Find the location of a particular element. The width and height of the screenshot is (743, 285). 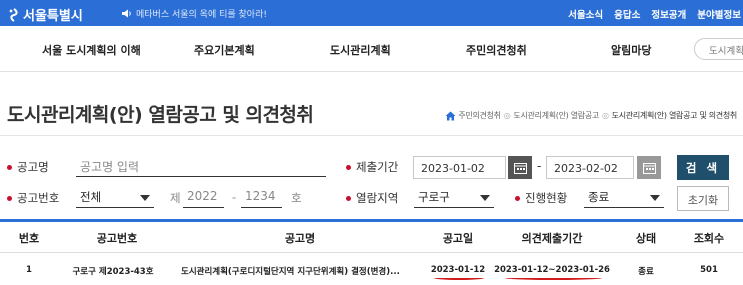

column-header-period: 의견제출기간 is located at coordinates (552, 238).